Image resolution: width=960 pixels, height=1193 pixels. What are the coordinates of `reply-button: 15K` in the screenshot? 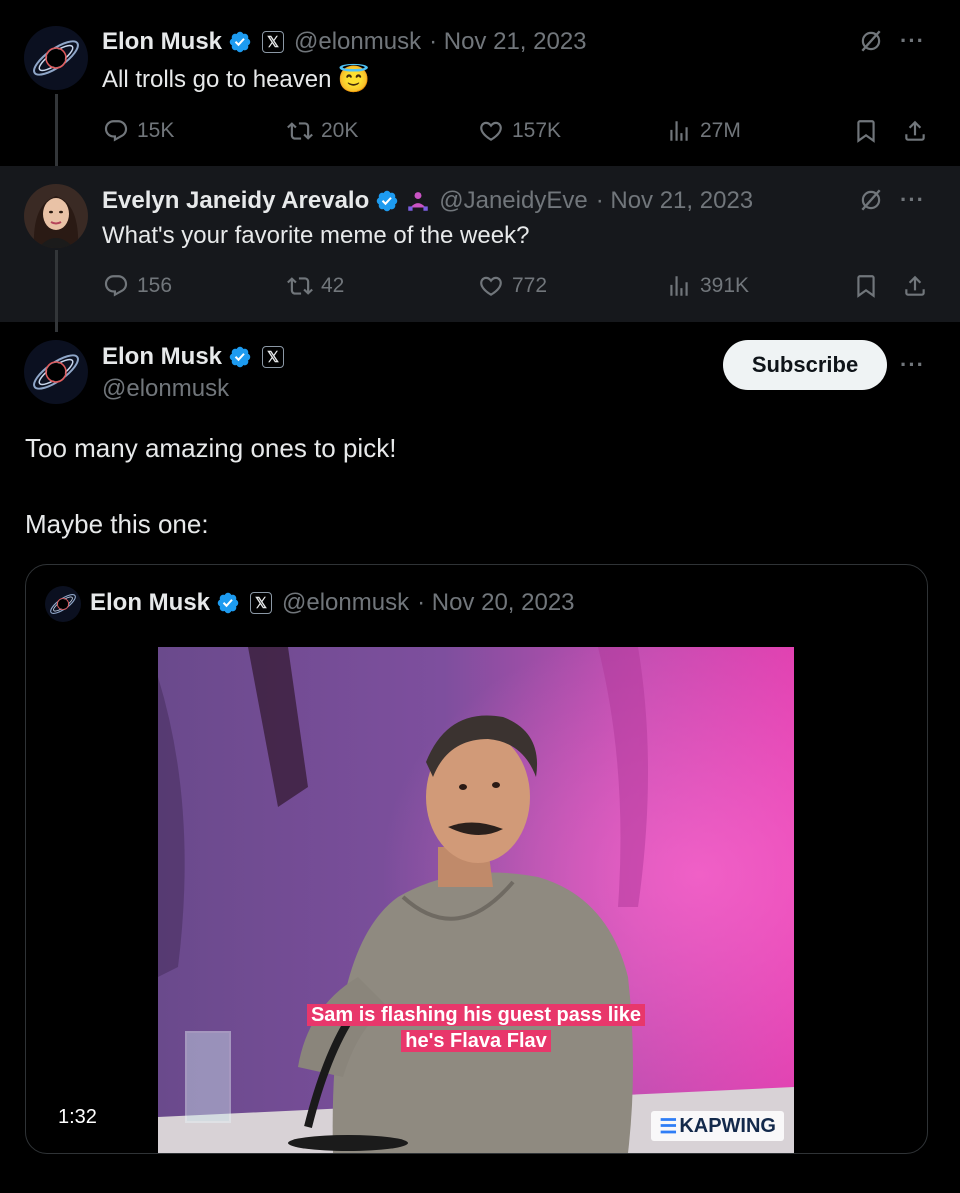 It's located at (138, 131).